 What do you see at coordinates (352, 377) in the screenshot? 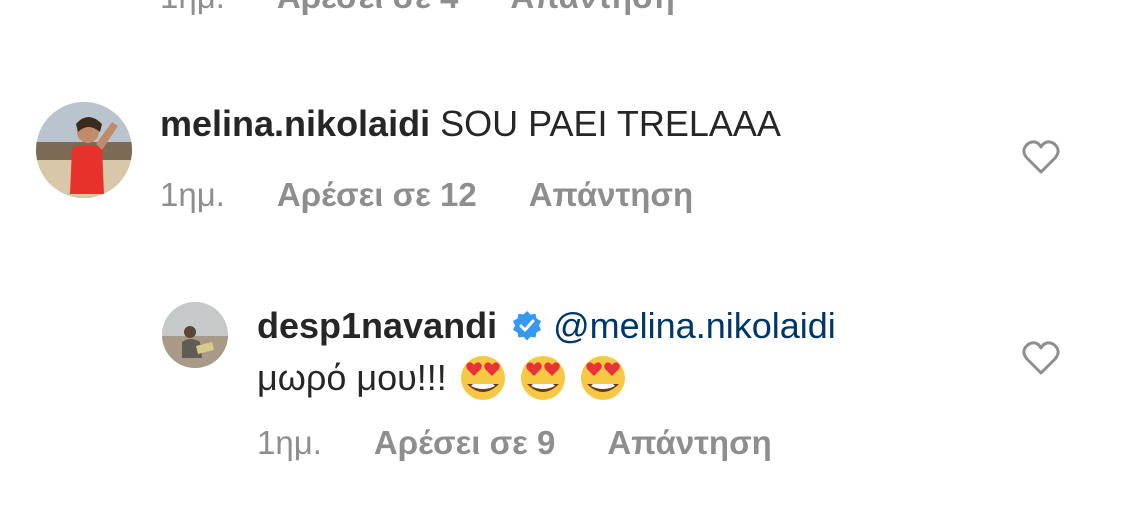
I see `comment-text: μωρό μου!!!` at bounding box center [352, 377].